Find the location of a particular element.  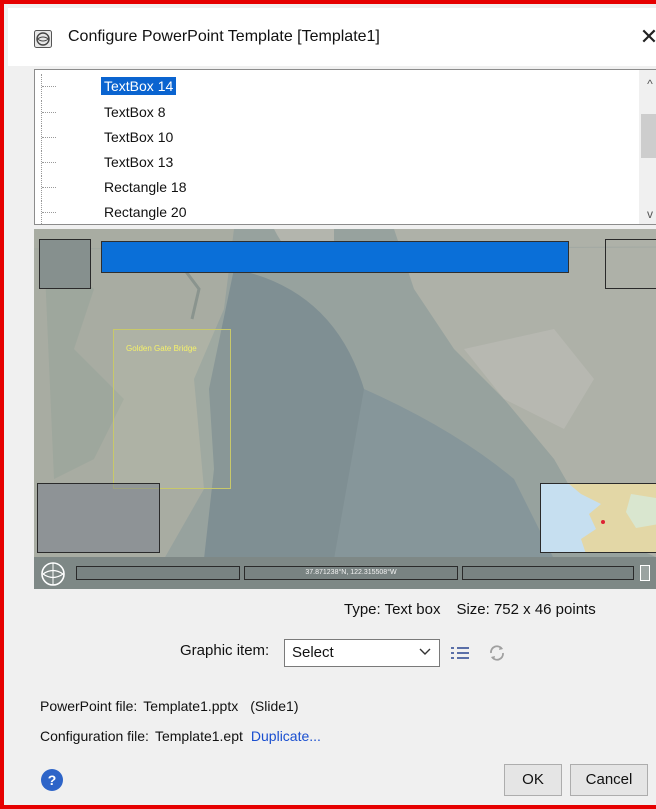

tree-item-label: Rectangle 20 is located at coordinates (145, 212).